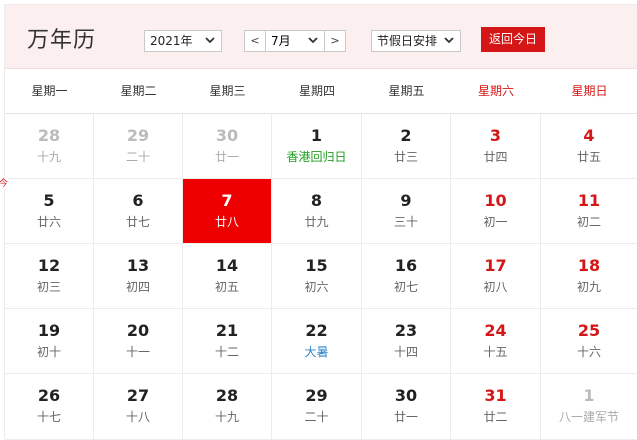  Describe the element at coordinates (227, 211) in the screenshot. I see `day-cell-today: 7 廿八` at that location.